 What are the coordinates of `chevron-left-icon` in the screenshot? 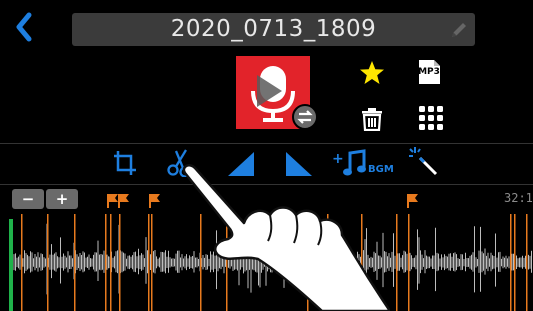 It's located at (24, 27).